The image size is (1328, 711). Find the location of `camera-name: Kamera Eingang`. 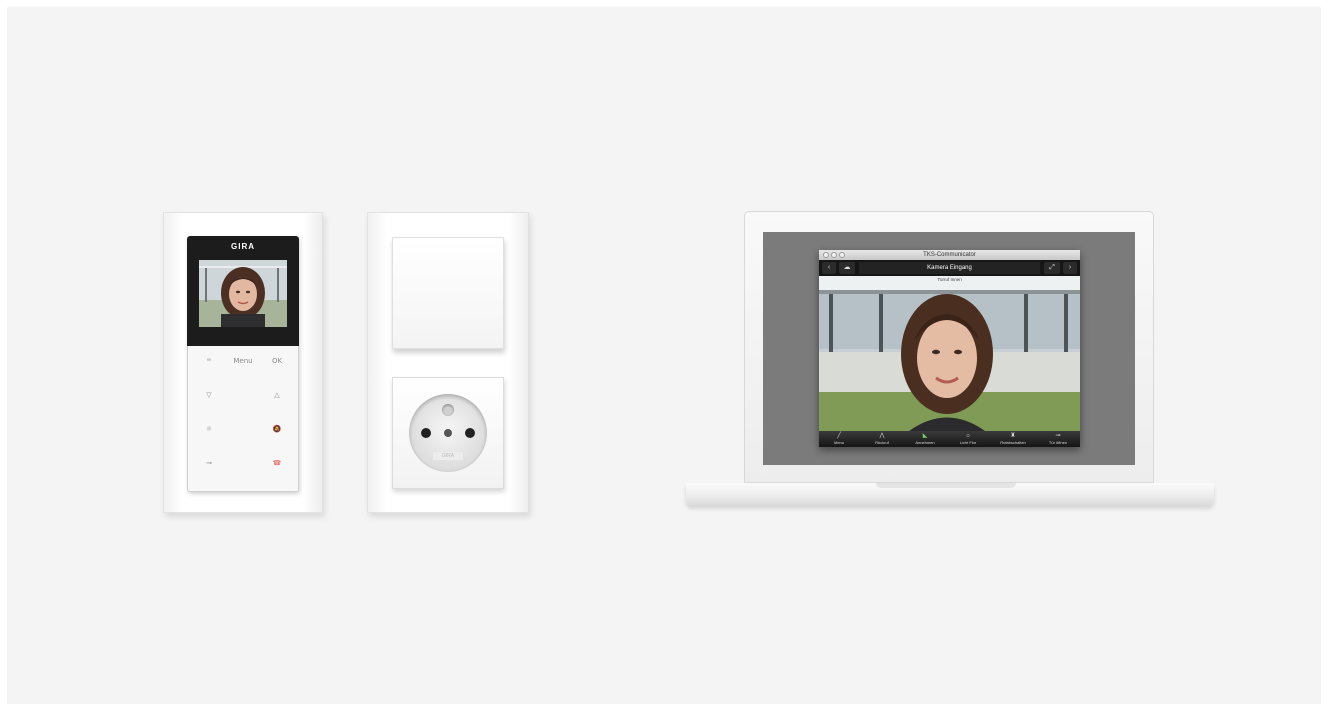

camera-name: Kamera Eingang is located at coordinates (949, 268).